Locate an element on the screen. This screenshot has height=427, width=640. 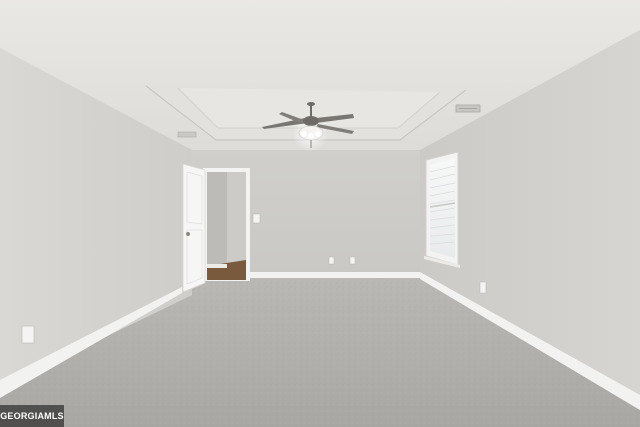
door-knob-icon is located at coordinates (188, 234).